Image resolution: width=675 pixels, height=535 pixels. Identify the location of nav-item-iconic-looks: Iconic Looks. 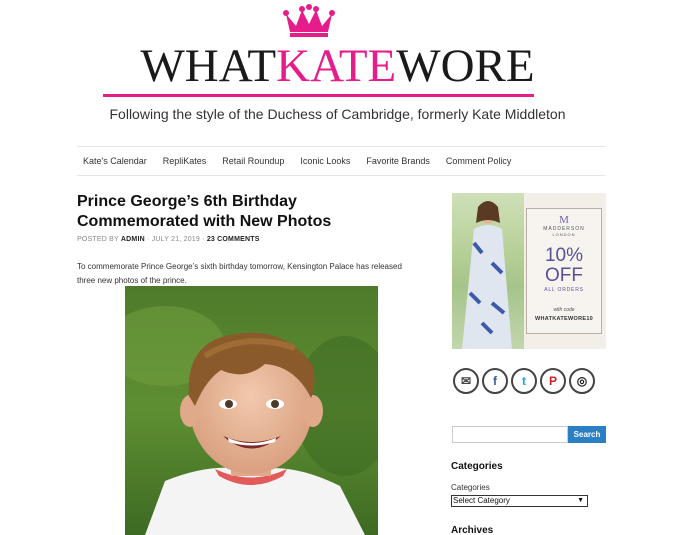
(325, 161).